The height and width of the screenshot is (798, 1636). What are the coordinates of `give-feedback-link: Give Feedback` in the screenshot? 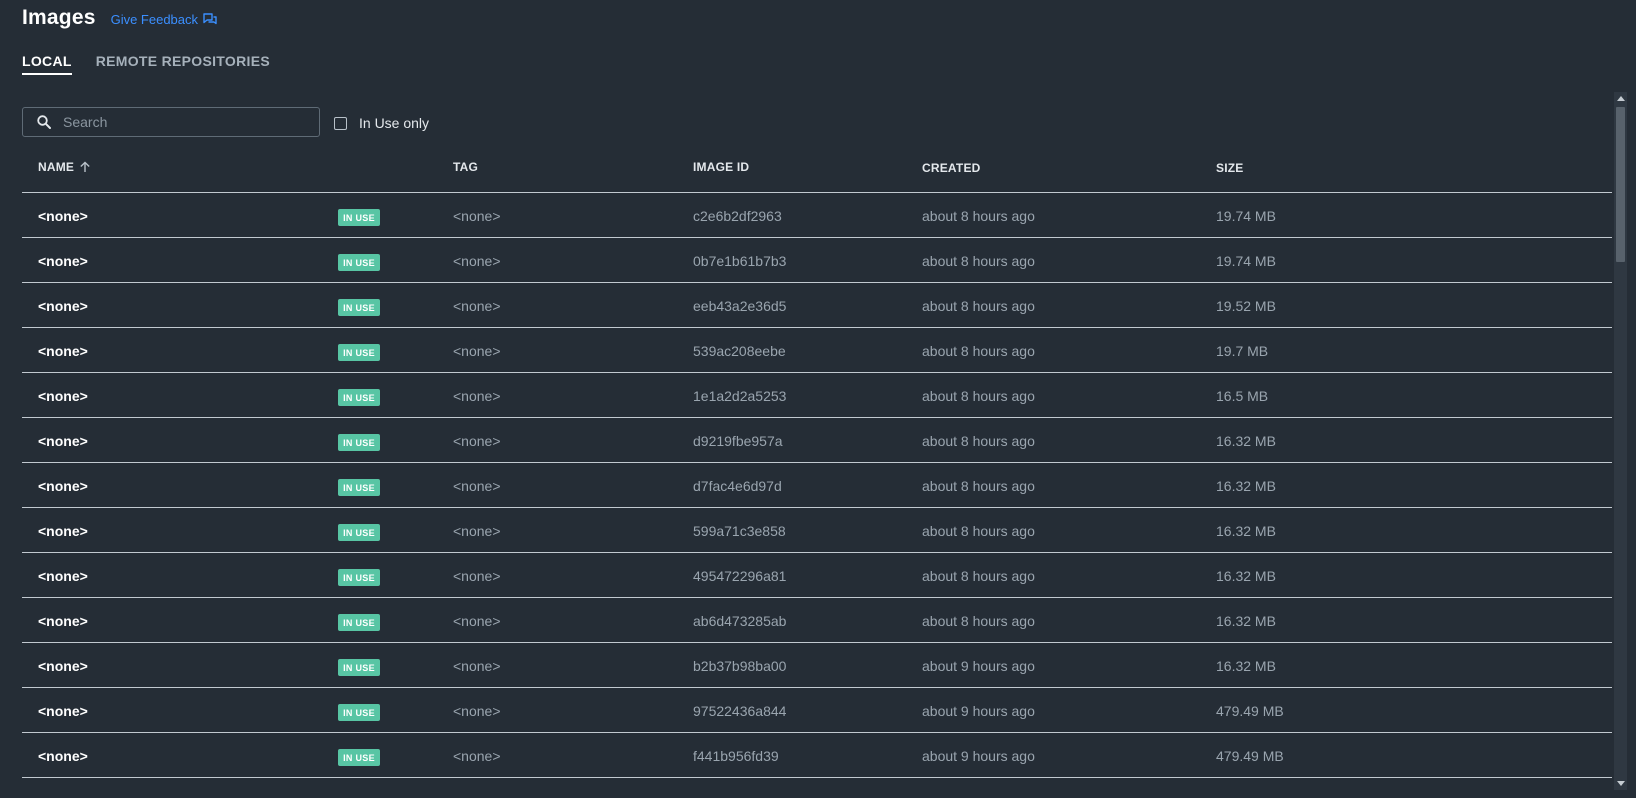 It's located at (164, 19).